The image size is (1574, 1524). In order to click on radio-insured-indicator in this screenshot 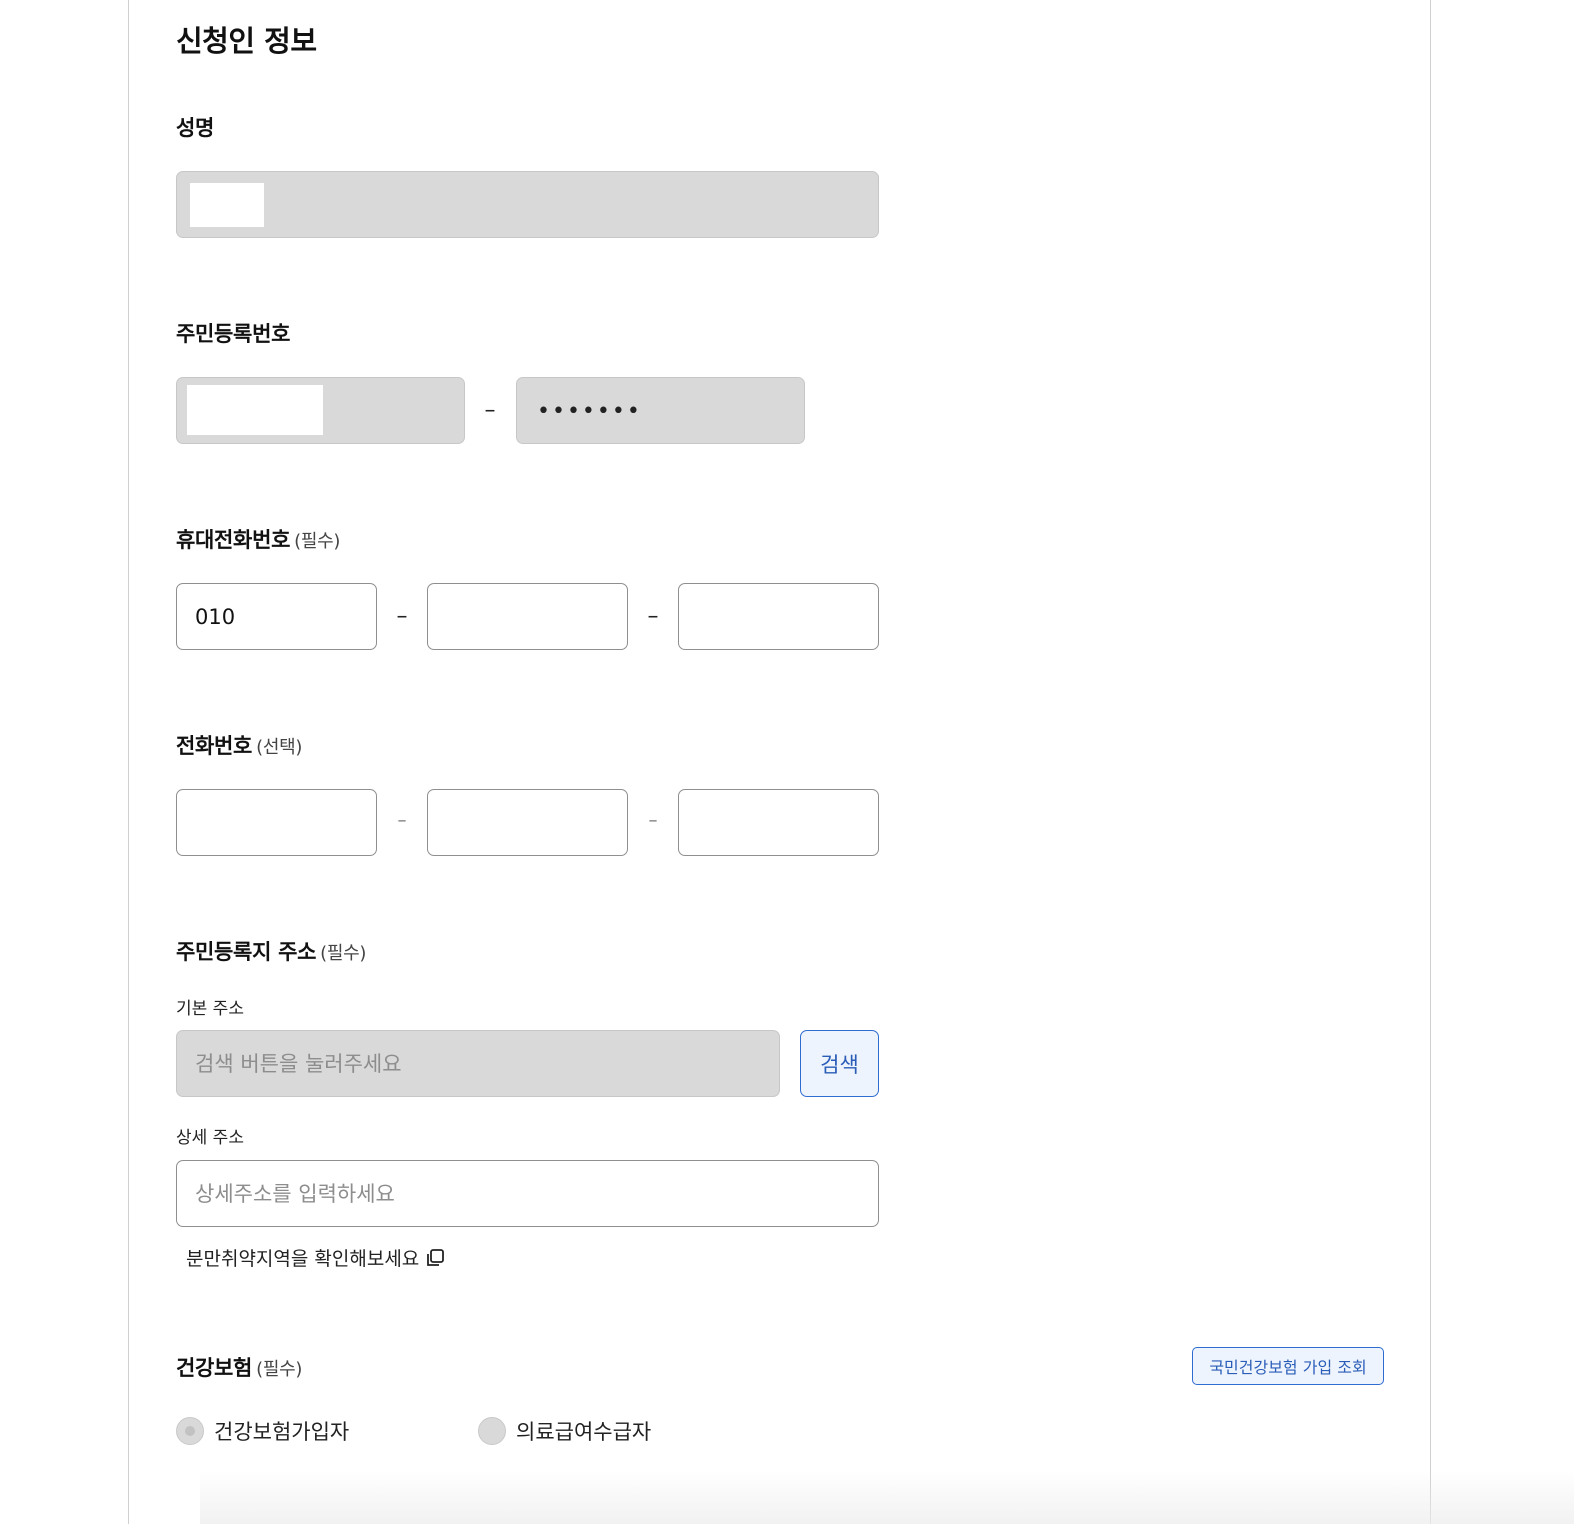, I will do `click(190, 1431)`.